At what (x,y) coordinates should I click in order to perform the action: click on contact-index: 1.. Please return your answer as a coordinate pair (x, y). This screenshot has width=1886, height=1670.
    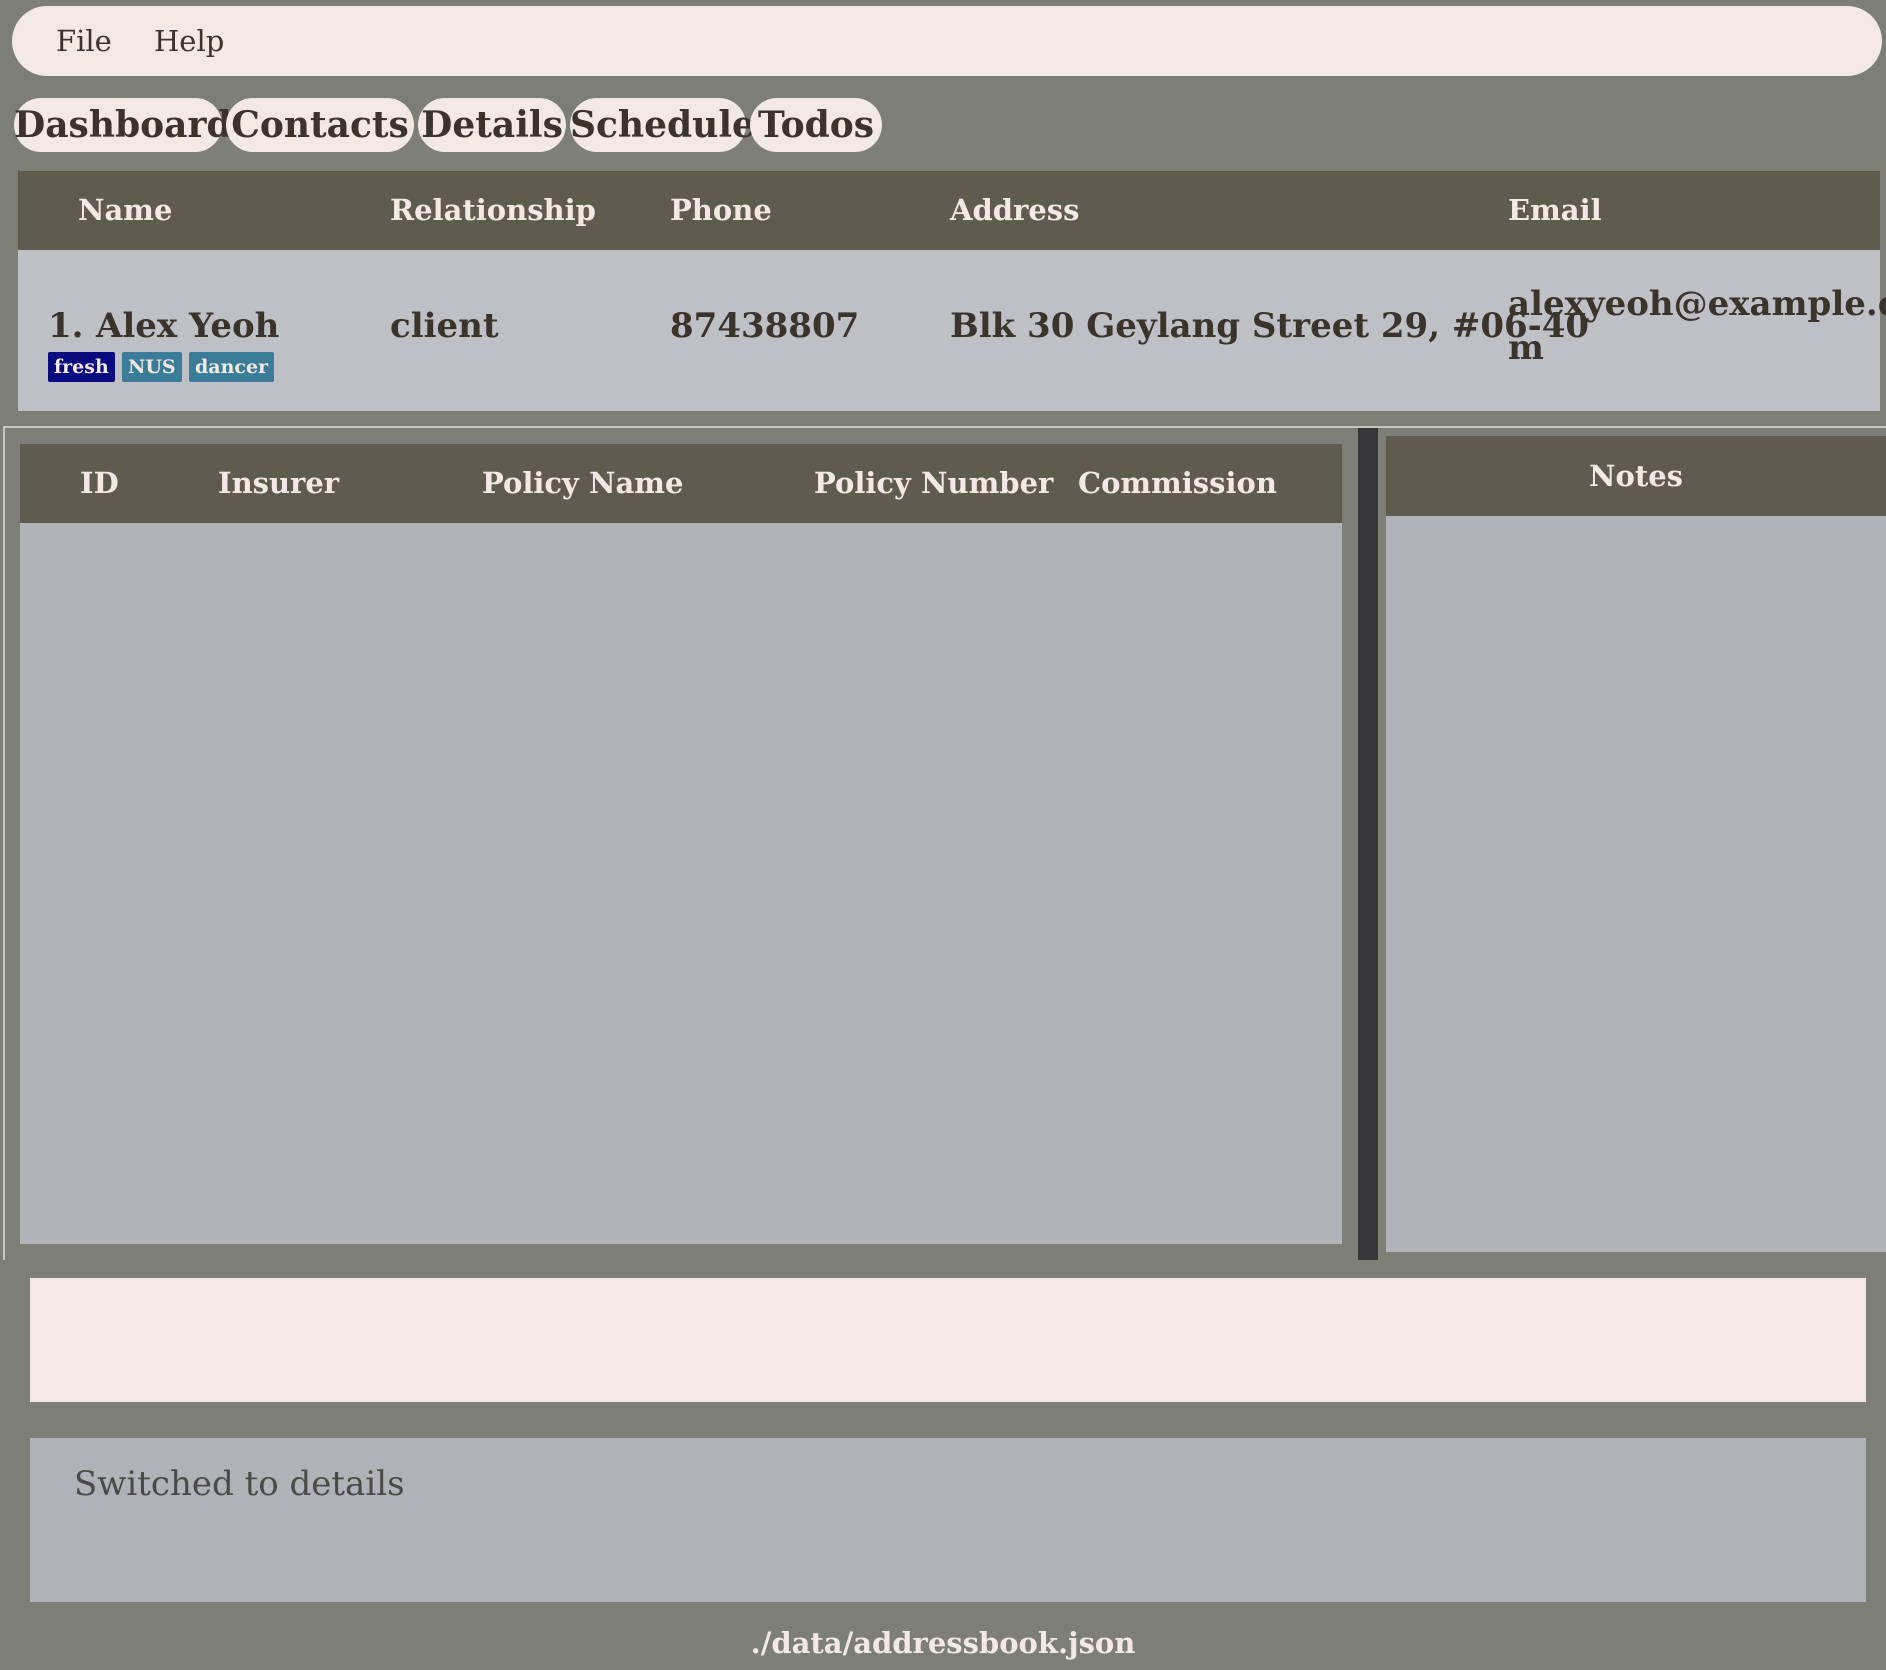
    Looking at the image, I should click on (66, 326).